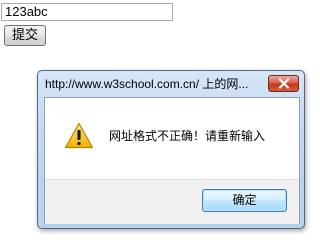 The width and height of the screenshot is (320, 240). Describe the element at coordinates (187, 136) in the screenshot. I see `alert-message: 网址格式不正确！请重新输入` at that location.